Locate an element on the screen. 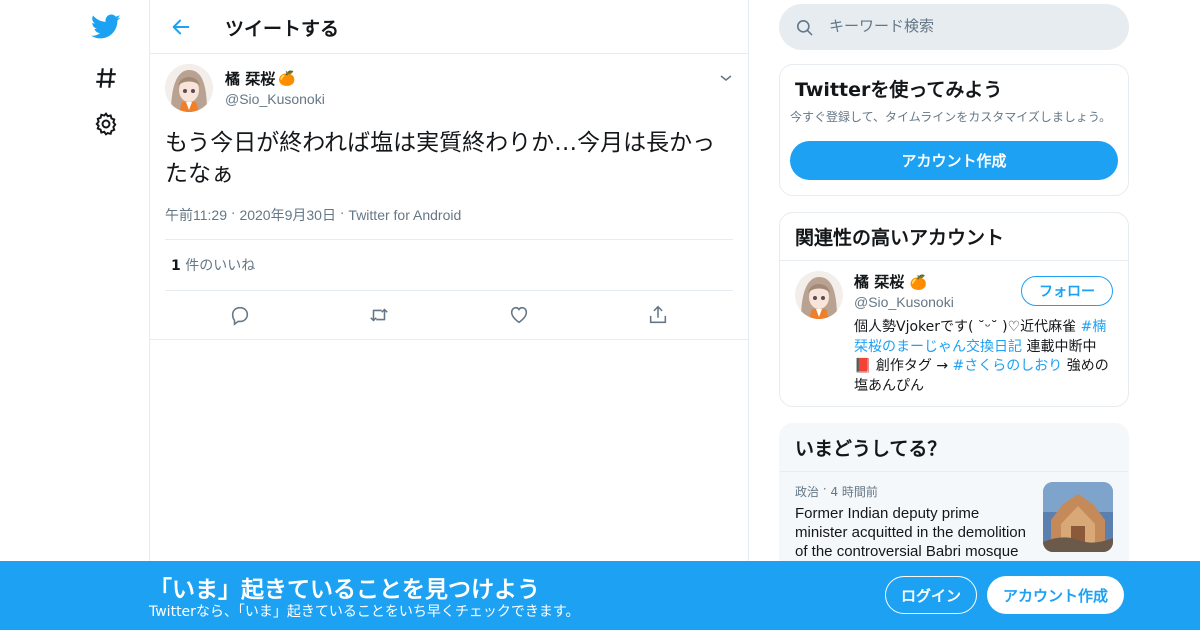  search-input is located at coordinates (969, 26).